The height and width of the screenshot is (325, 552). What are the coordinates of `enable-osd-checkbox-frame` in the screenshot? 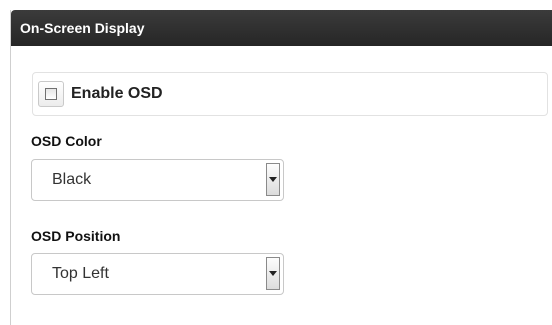 It's located at (51, 94).